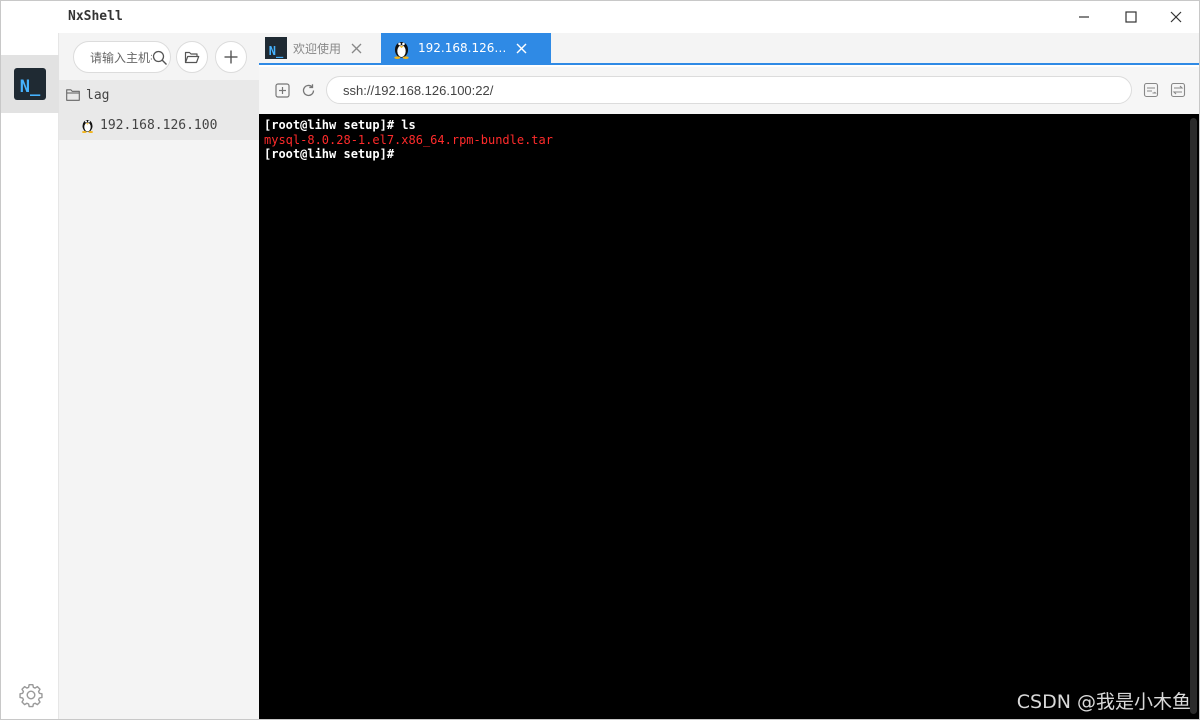 This screenshot has height=720, width=1200. Describe the element at coordinates (160, 58) in the screenshot. I see `search-icon` at that location.